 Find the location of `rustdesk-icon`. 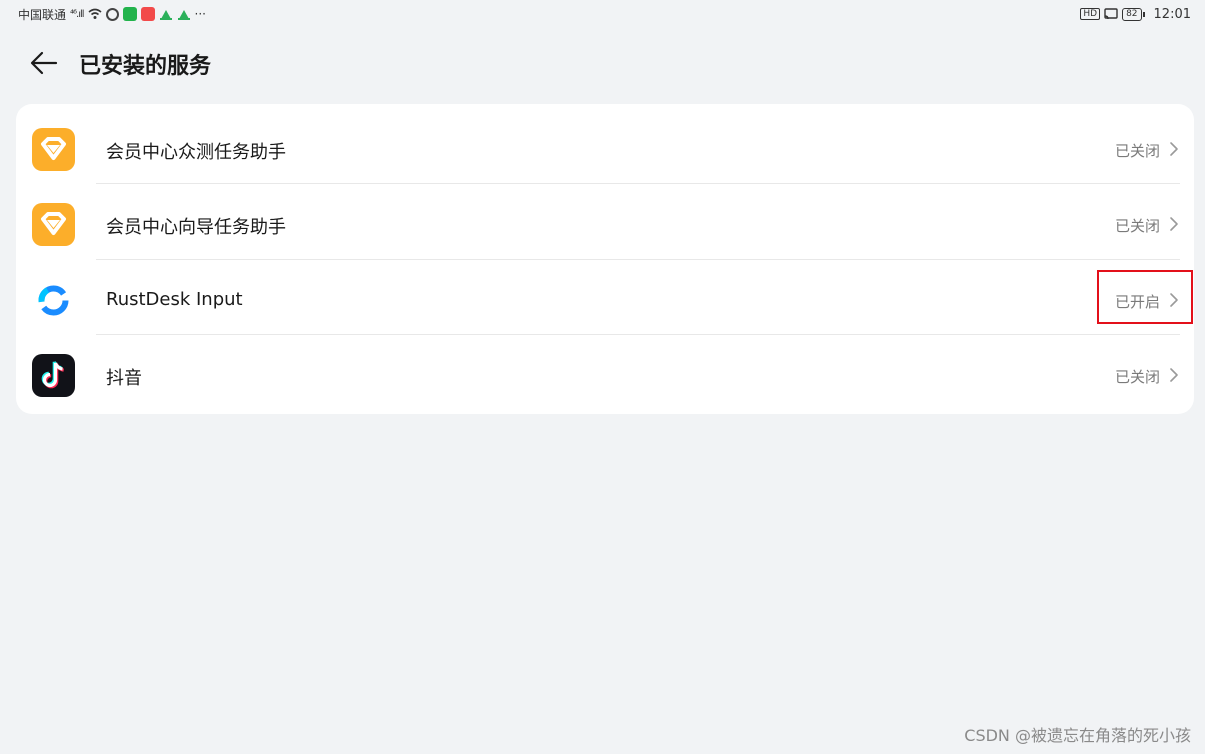

rustdesk-icon is located at coordinates (53, 300).